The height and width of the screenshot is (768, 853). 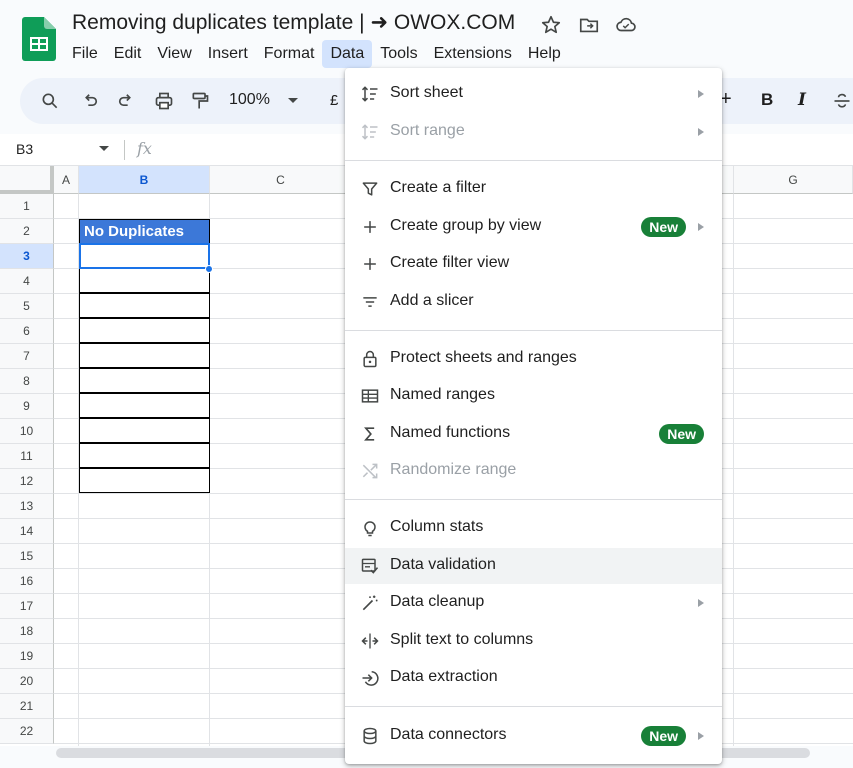 I want to click on row-header: 15, so click(x=27, y=556).